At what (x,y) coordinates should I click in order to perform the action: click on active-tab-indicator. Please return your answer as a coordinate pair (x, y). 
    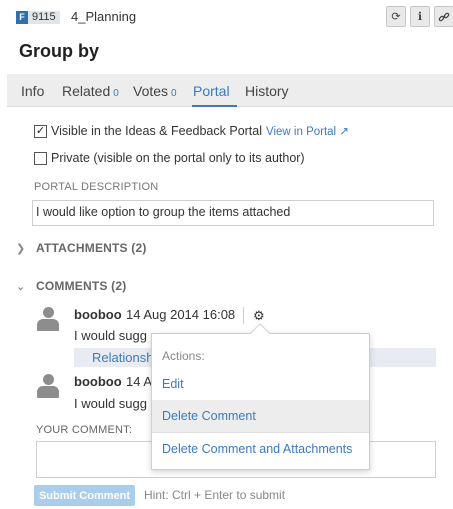
    Looking at the image, I should click on (214, 106).